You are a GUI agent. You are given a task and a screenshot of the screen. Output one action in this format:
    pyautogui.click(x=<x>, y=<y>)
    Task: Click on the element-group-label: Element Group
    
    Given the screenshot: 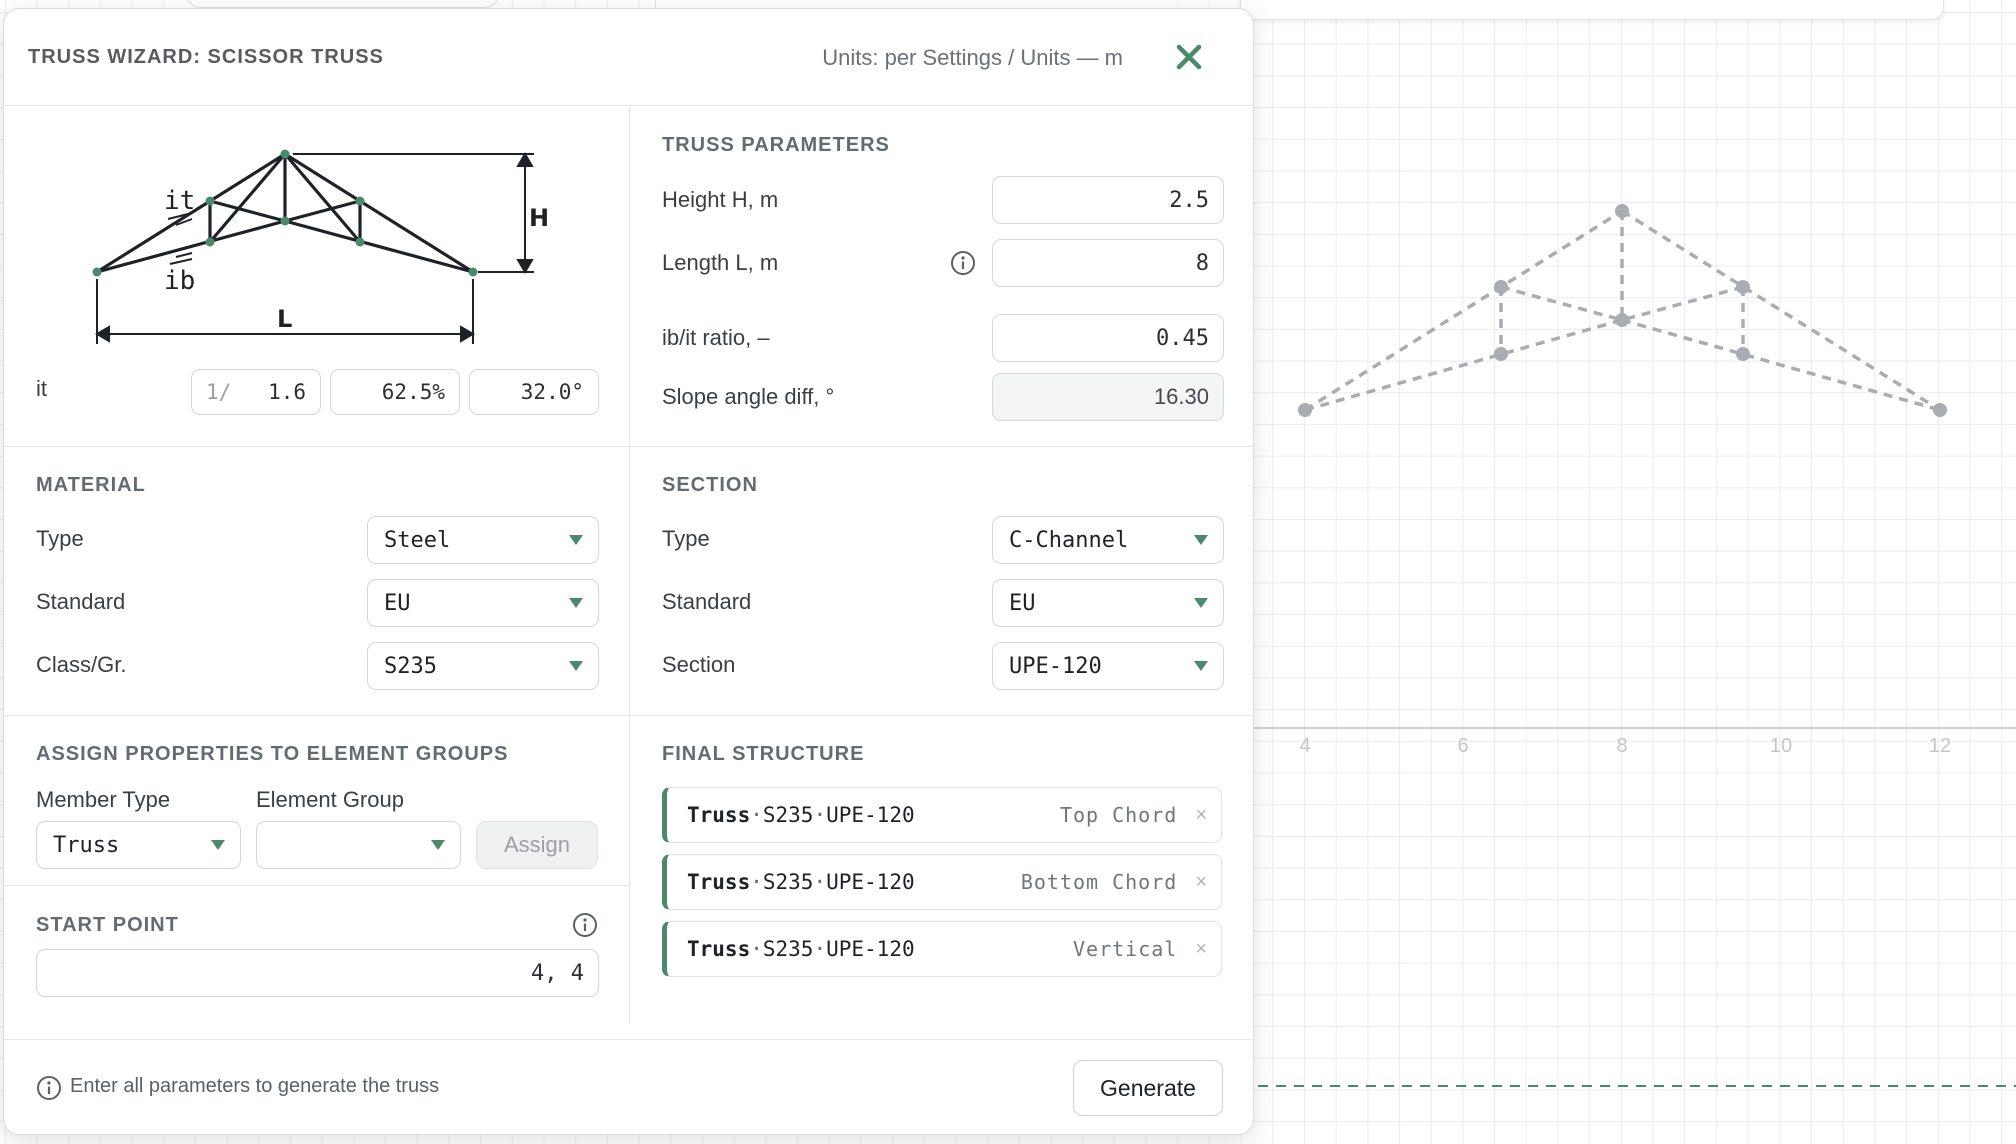 What is the action you would take?
    pyautogui.click(x=330, y=799)
    